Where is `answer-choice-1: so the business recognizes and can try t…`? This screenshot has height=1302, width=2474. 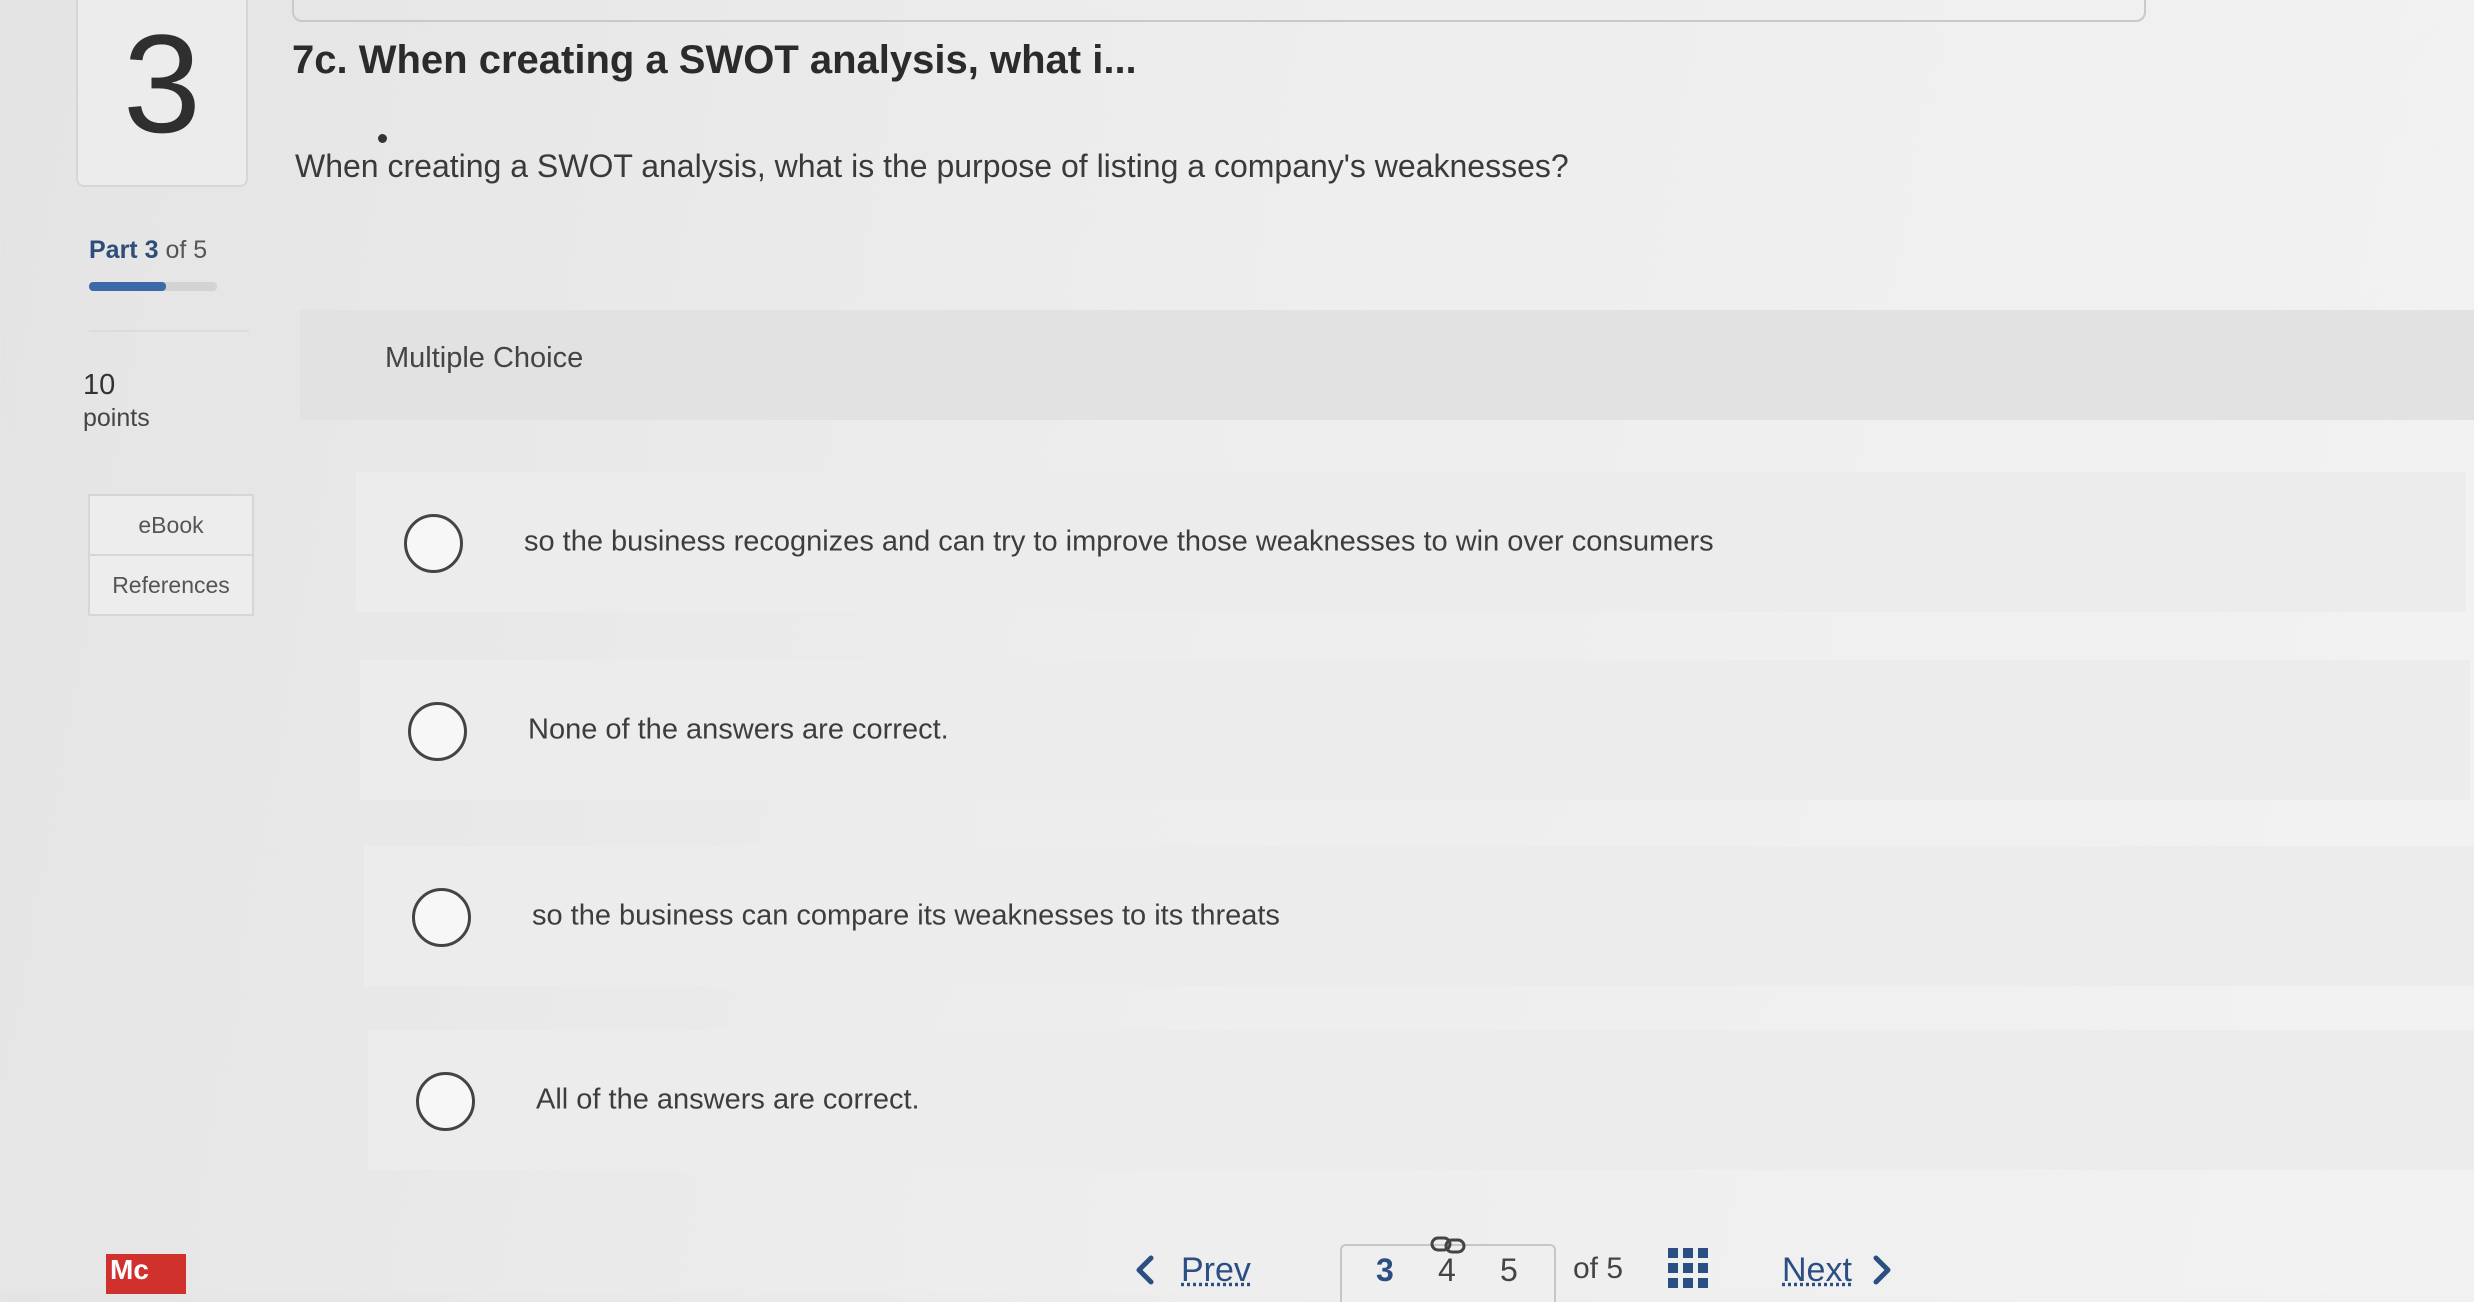
answer-choice-1: so the business recognizes and can try t… is located at coordinates (1411, 542).